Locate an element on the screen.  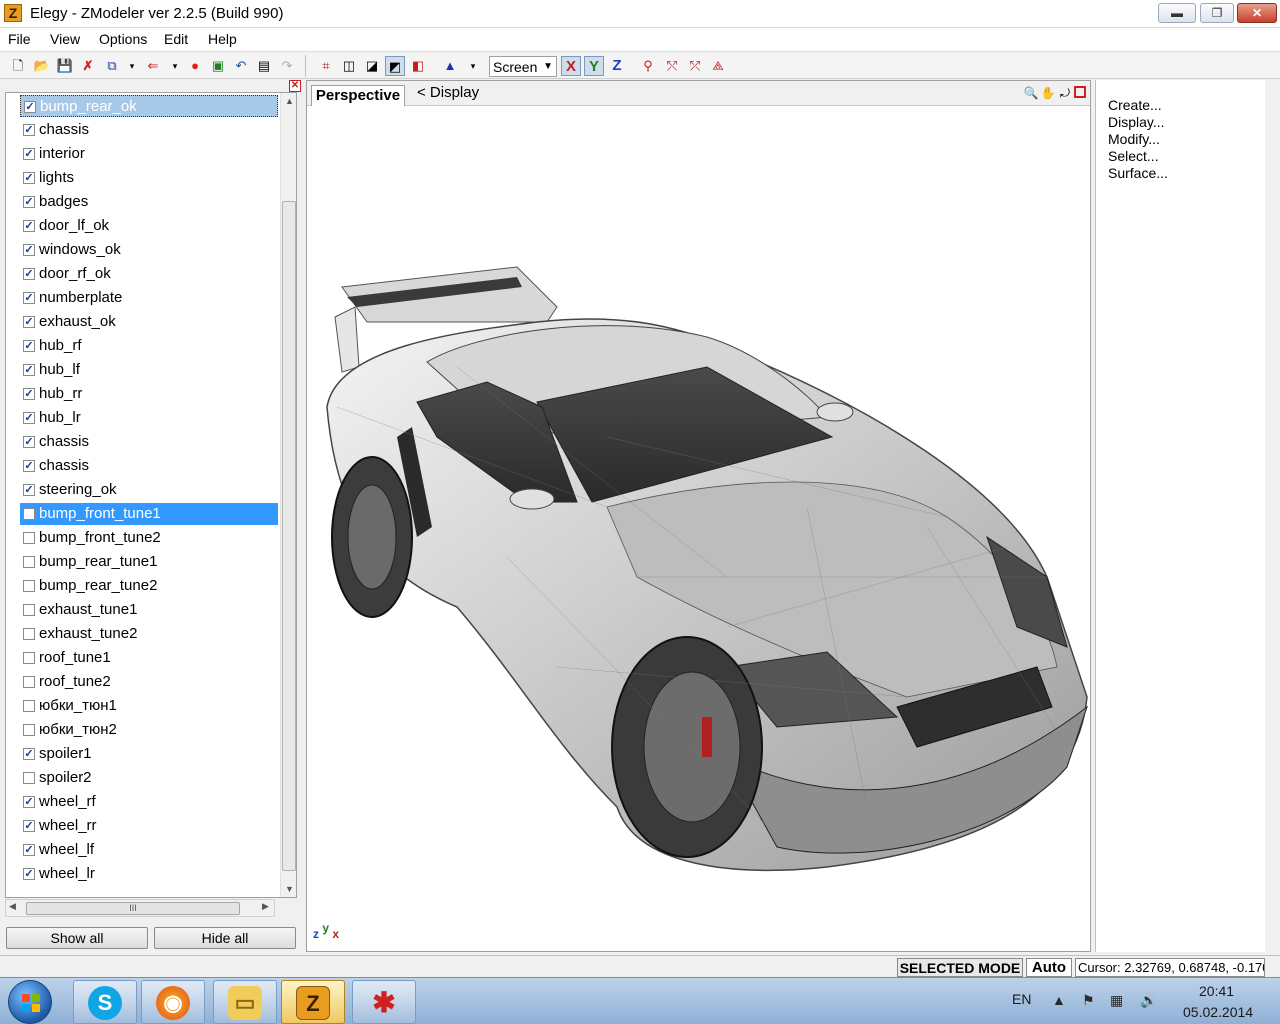
pivot-icon: ▲ is located at coordinates (450, 66).